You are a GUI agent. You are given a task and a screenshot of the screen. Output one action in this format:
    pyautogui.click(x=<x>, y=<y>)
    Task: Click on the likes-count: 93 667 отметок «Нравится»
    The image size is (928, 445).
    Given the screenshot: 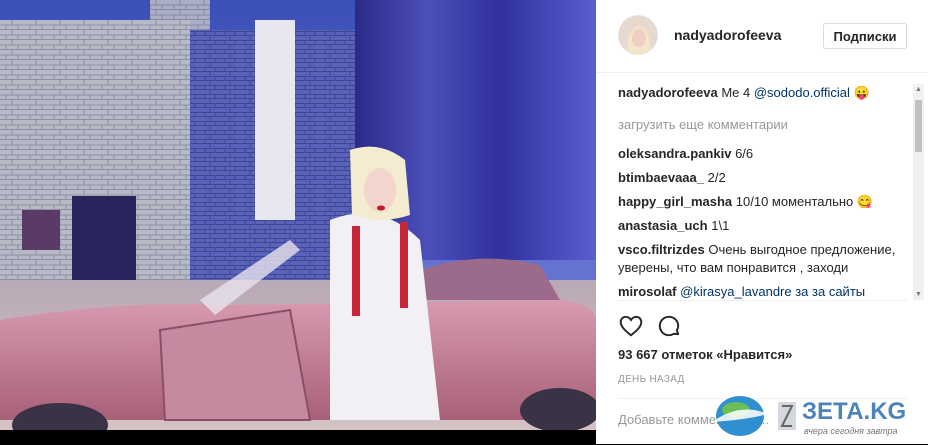 What is the action you would take?
    pyautogui.click(x=705, y=354)
    